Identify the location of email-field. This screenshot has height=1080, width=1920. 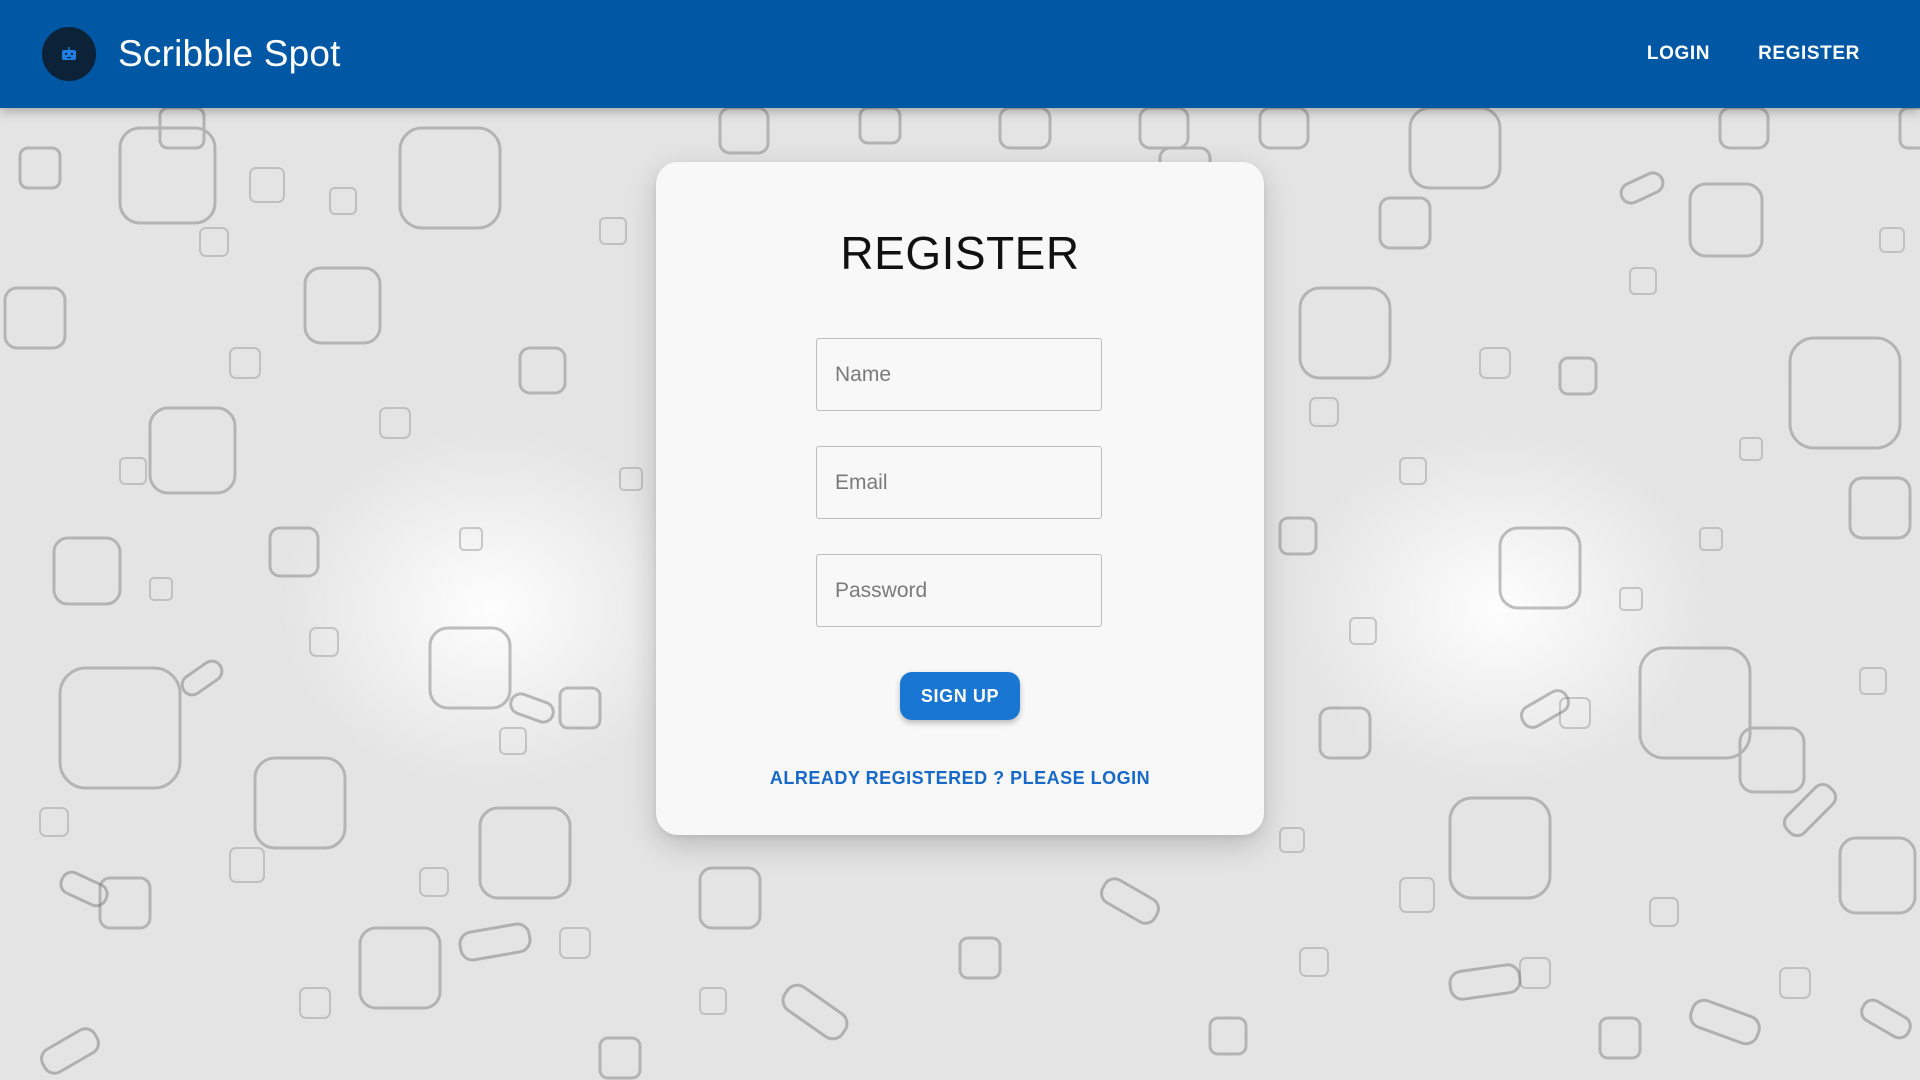
(959, 482).